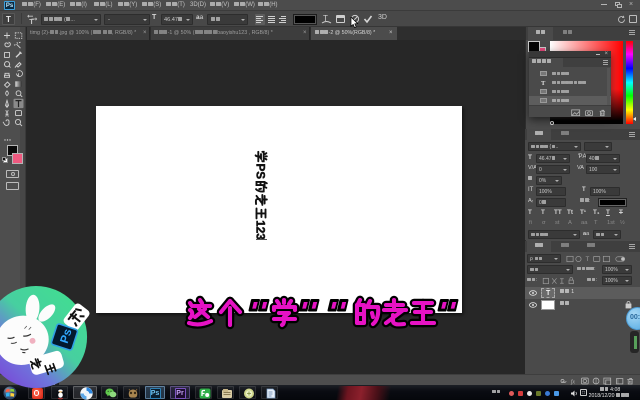 The height and width of the screenshot is (400, 640). Describe the element at coordinates (260, 230) in the screenshot. I see `svg-text: 123` at that location.